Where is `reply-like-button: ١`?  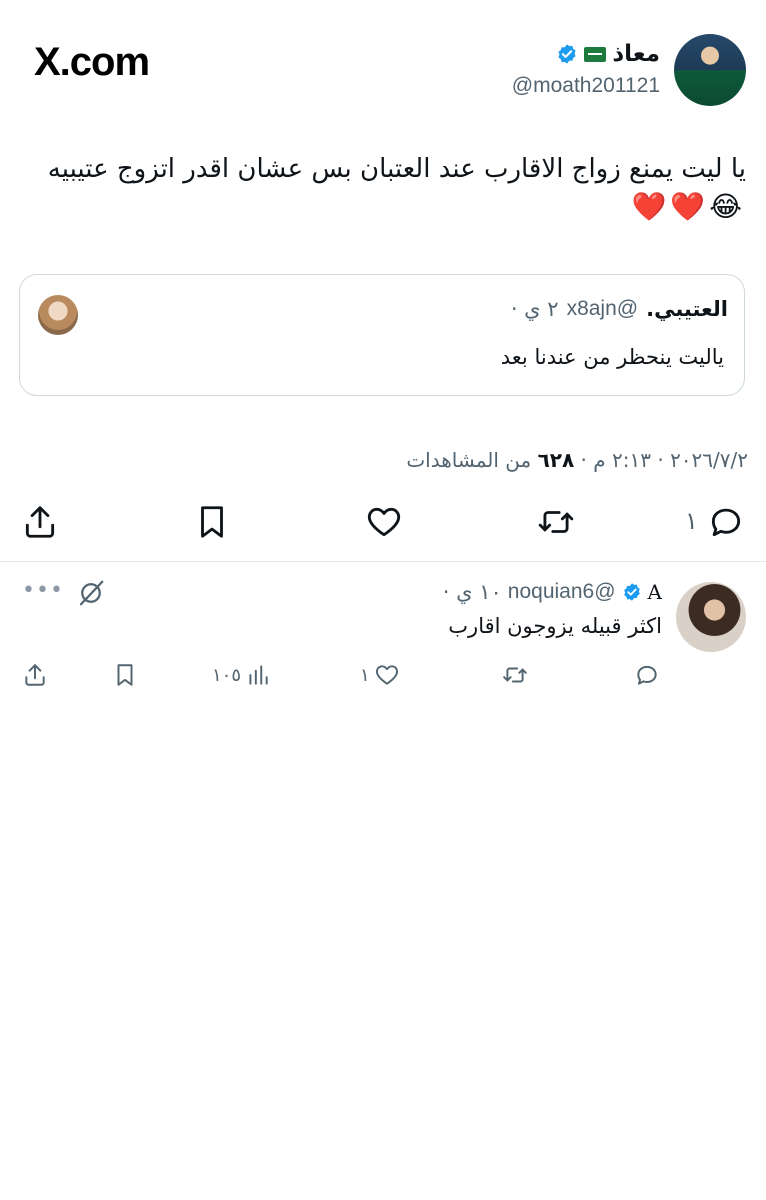 reply-like-button: ١ is located at coordinates (380, 675).